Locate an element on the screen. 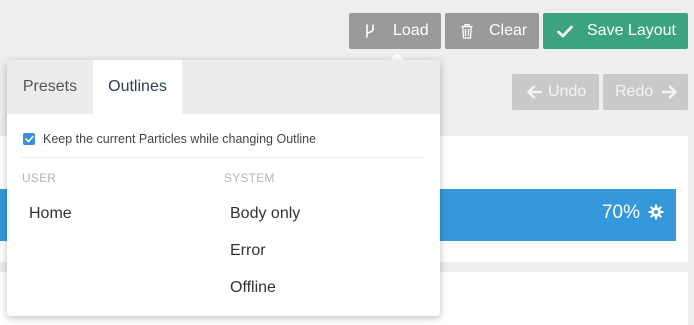 The image size is (694, 325). redo-label: Redo is located at coordinates (634, 91).